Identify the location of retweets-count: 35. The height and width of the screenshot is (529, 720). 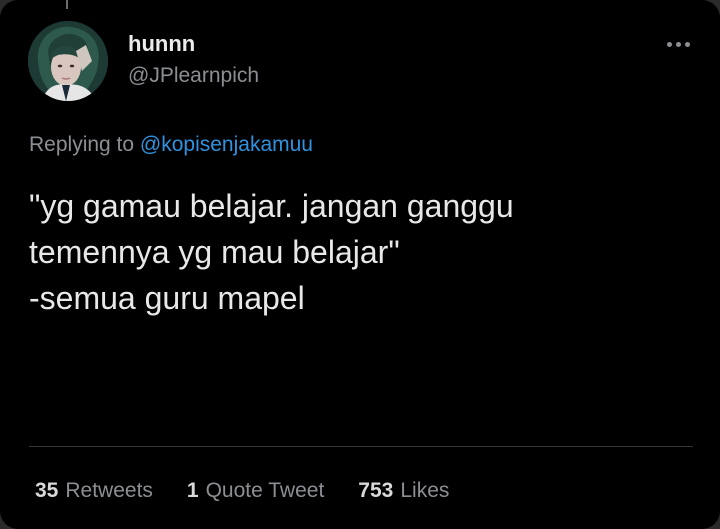
(47, 490).